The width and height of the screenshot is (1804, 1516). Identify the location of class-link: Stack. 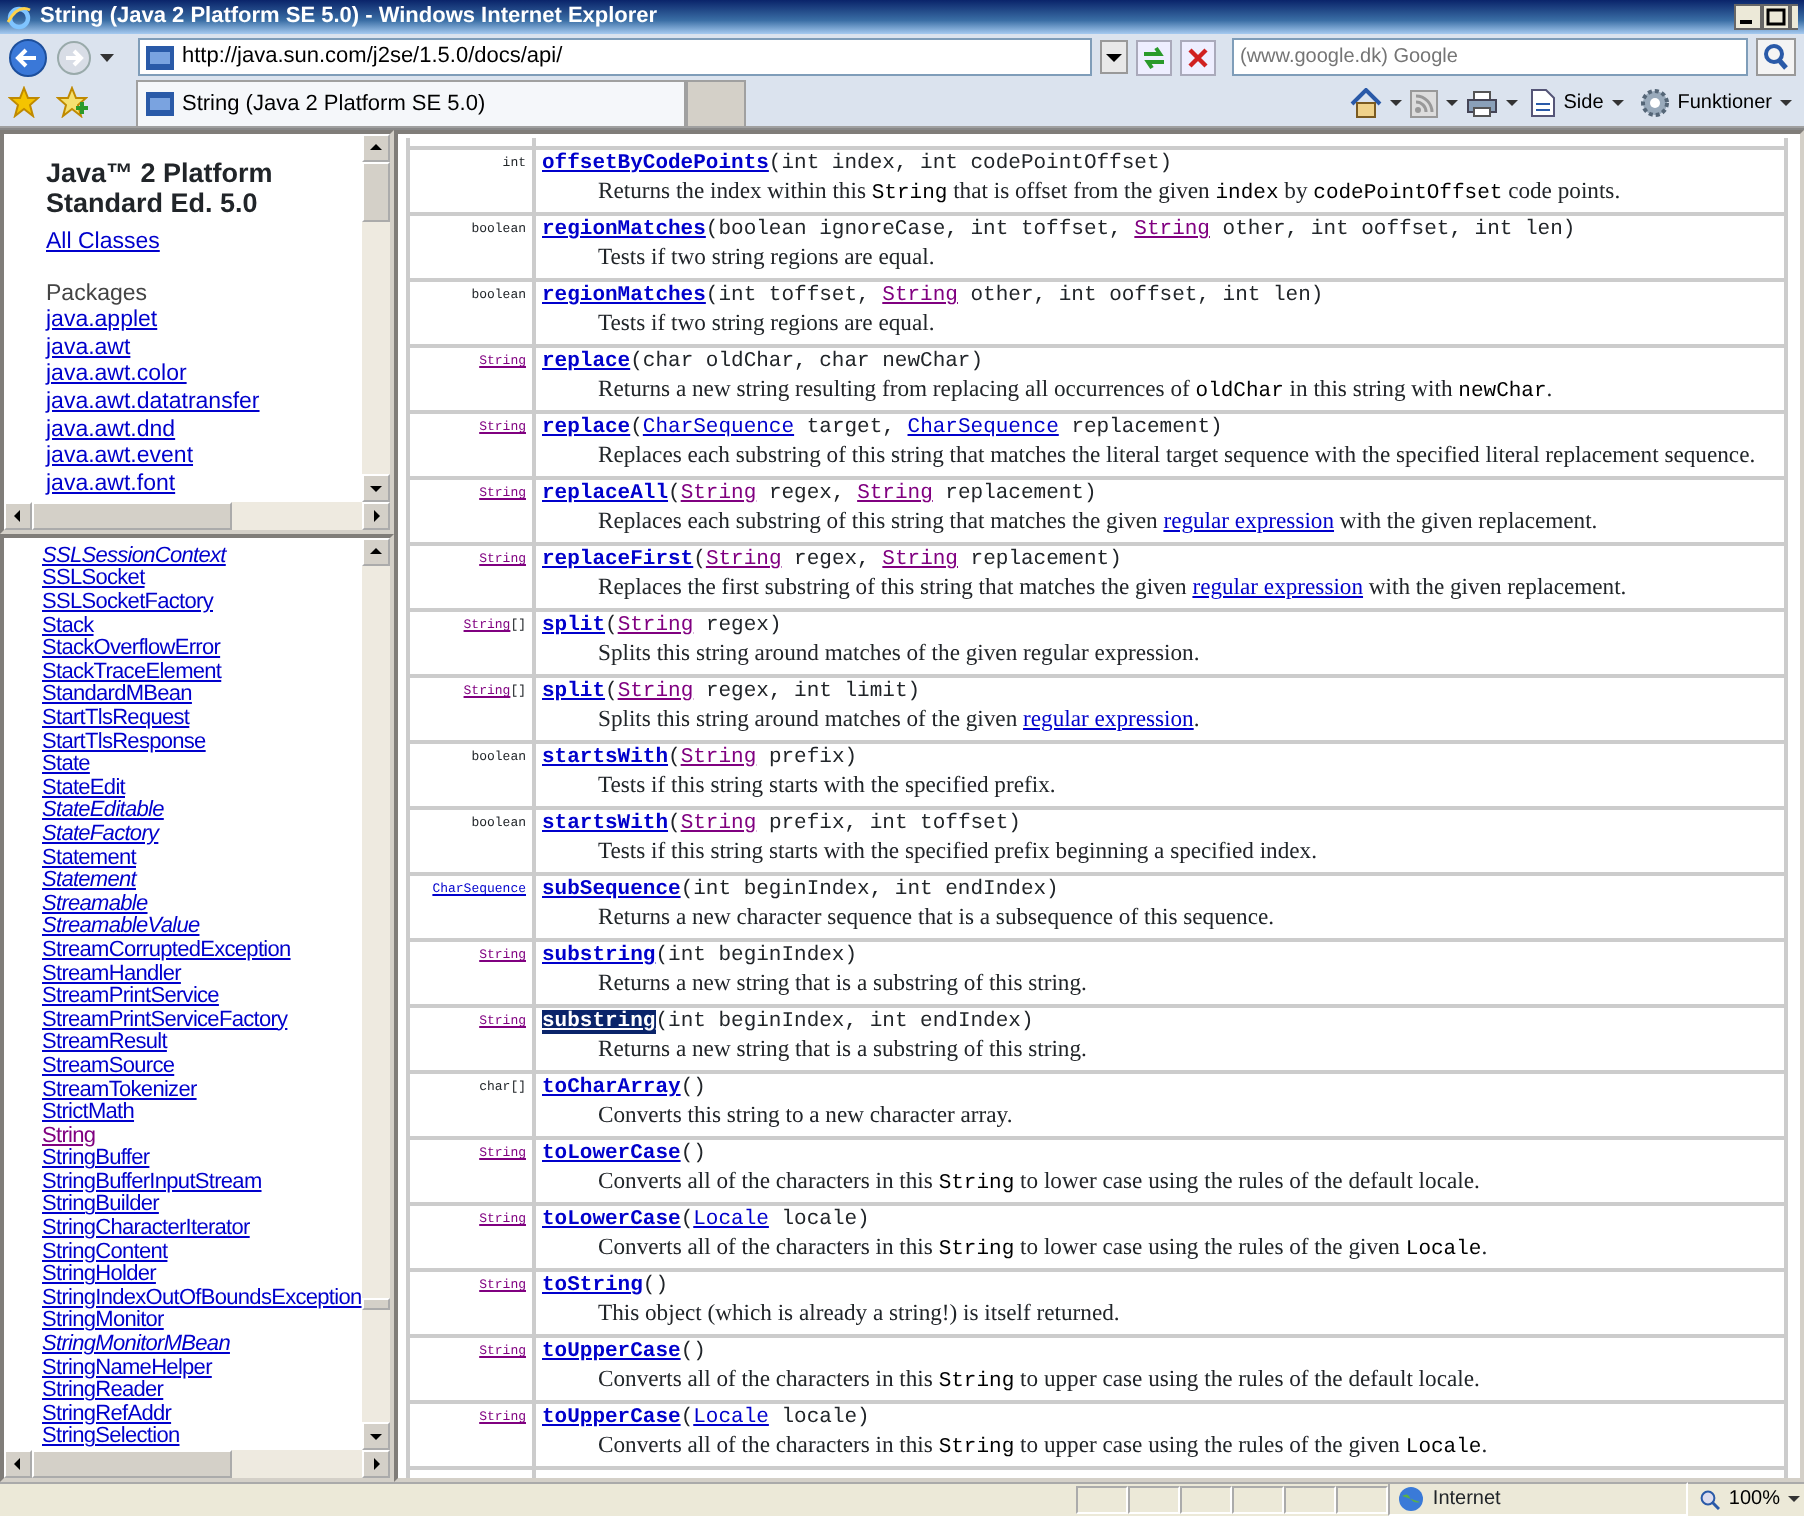
(68, 625).